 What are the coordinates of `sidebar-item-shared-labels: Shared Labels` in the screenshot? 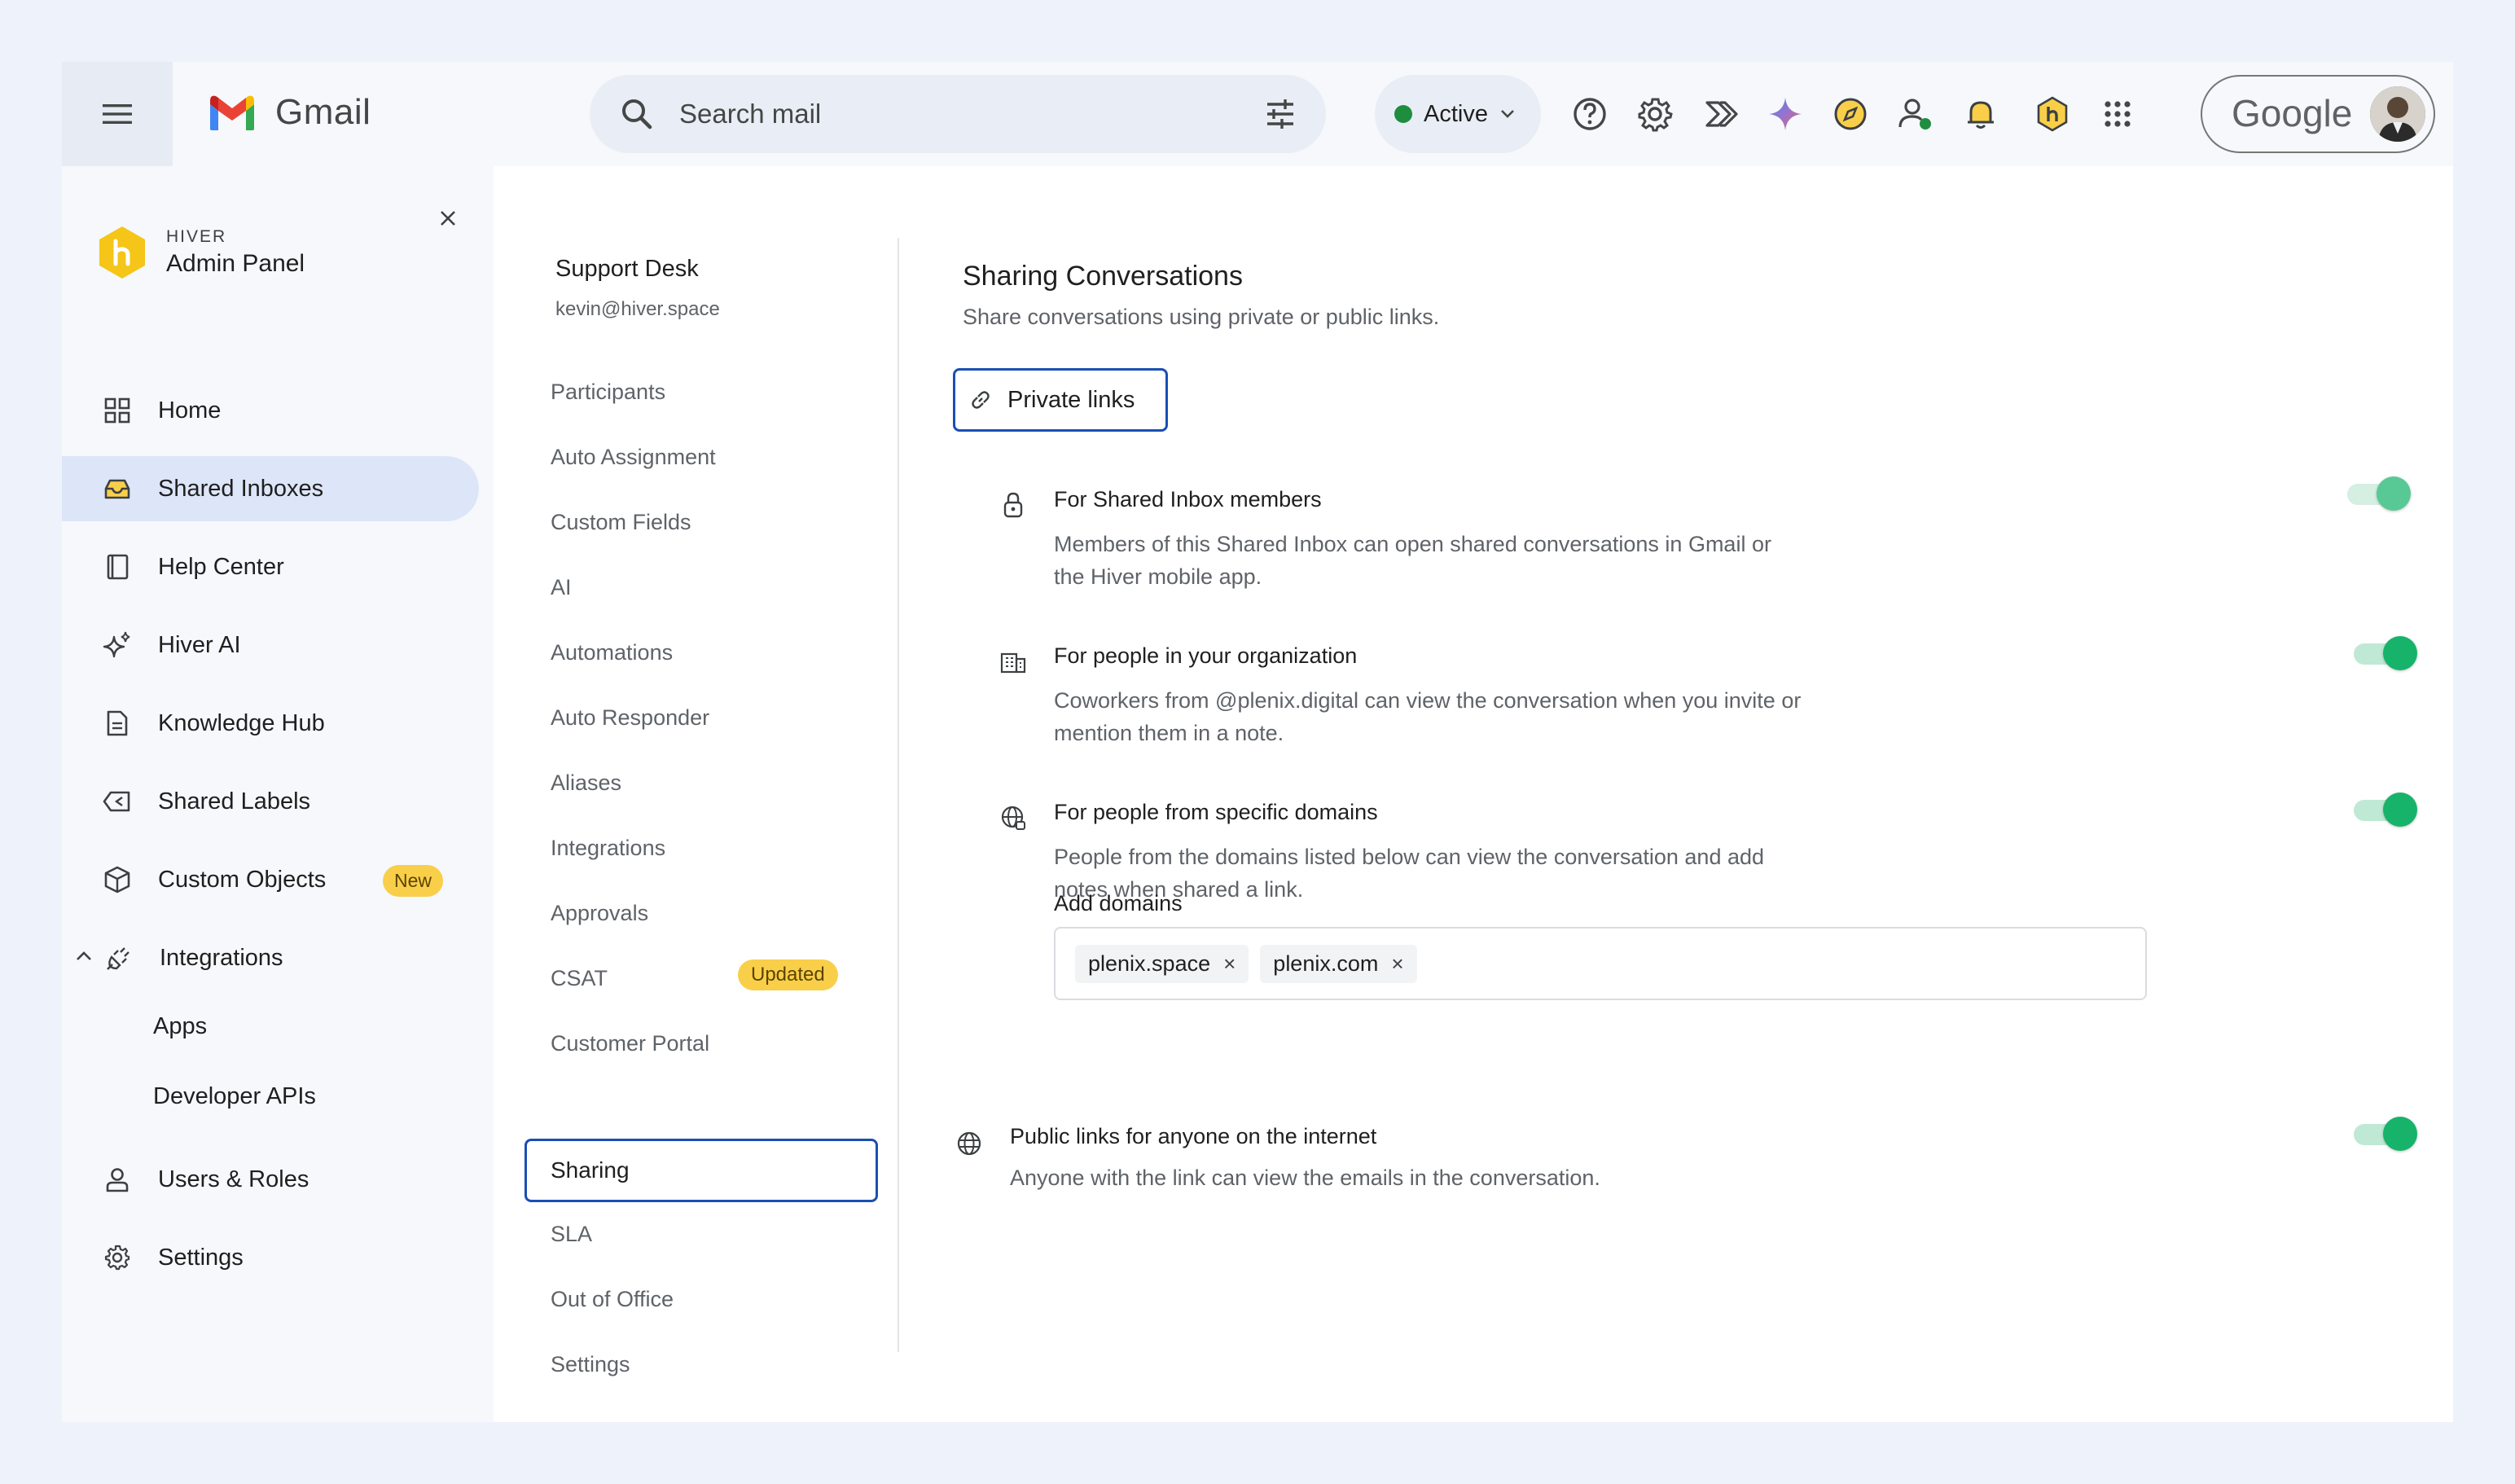 It's located at (270, 801).